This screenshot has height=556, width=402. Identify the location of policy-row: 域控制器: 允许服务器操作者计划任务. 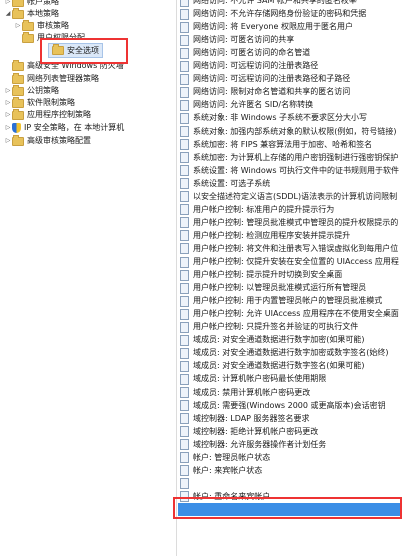
(253, 445).